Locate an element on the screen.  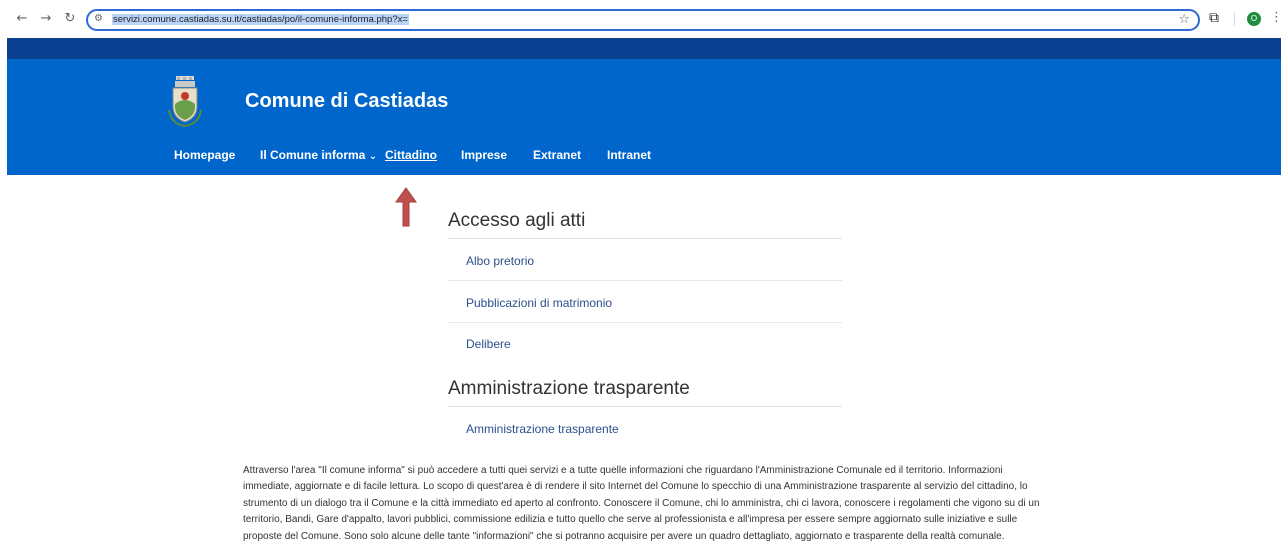
site-topbar is located at coordinates (644, 48).